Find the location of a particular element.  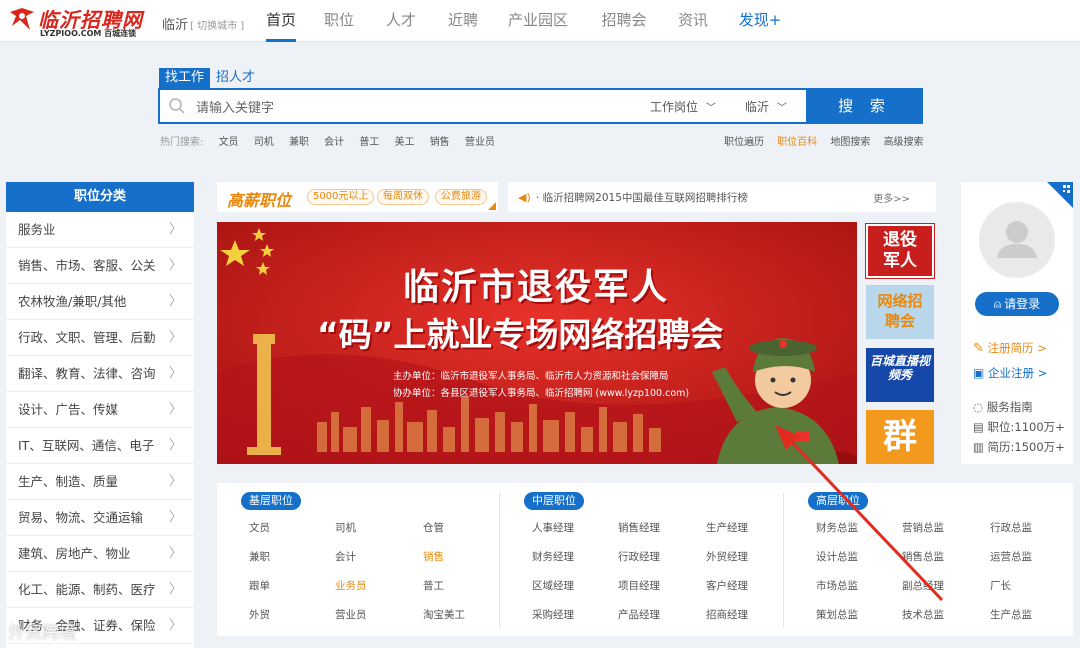

category-item: 生产、制造、质量 〉 is located at coordinates (100, 482).